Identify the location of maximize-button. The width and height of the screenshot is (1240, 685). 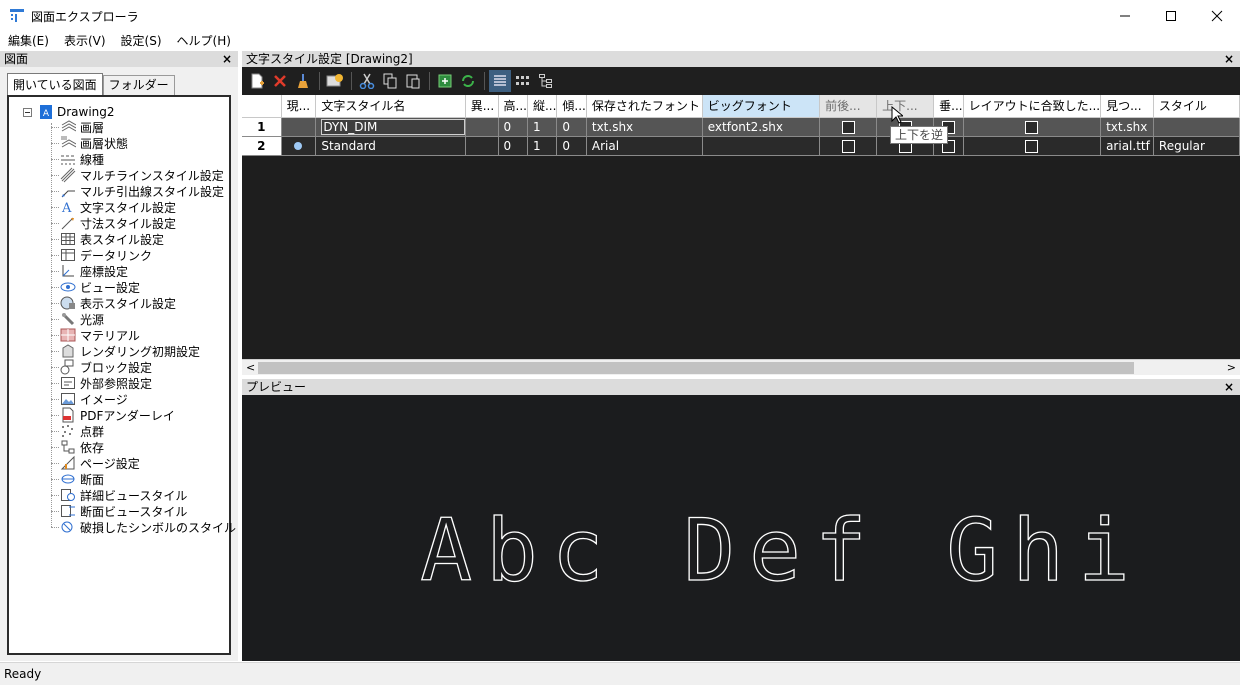
(1171, 15).